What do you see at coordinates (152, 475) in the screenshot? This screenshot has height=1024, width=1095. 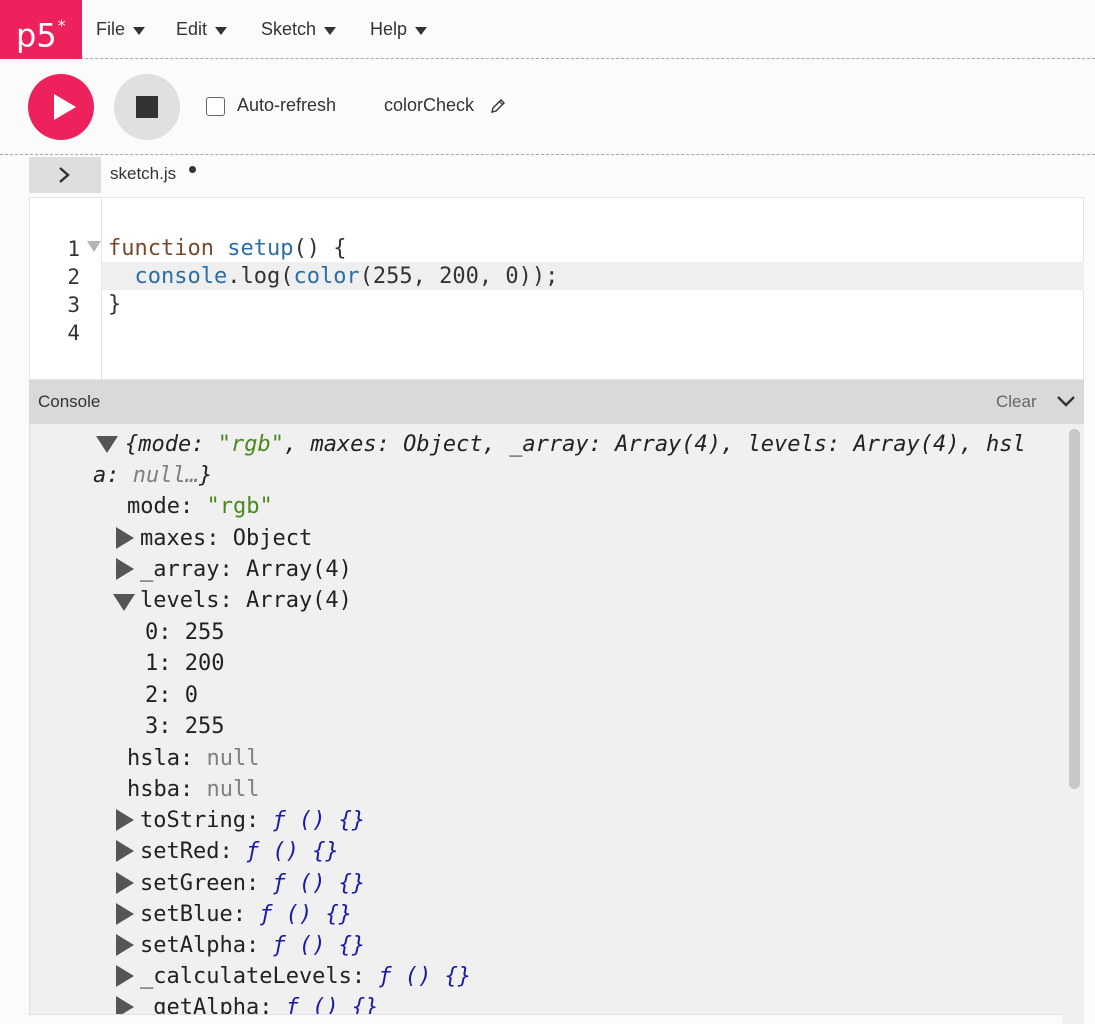 I see `console-object-summary-cont: a: null…}` at bounding box center [152, 475].